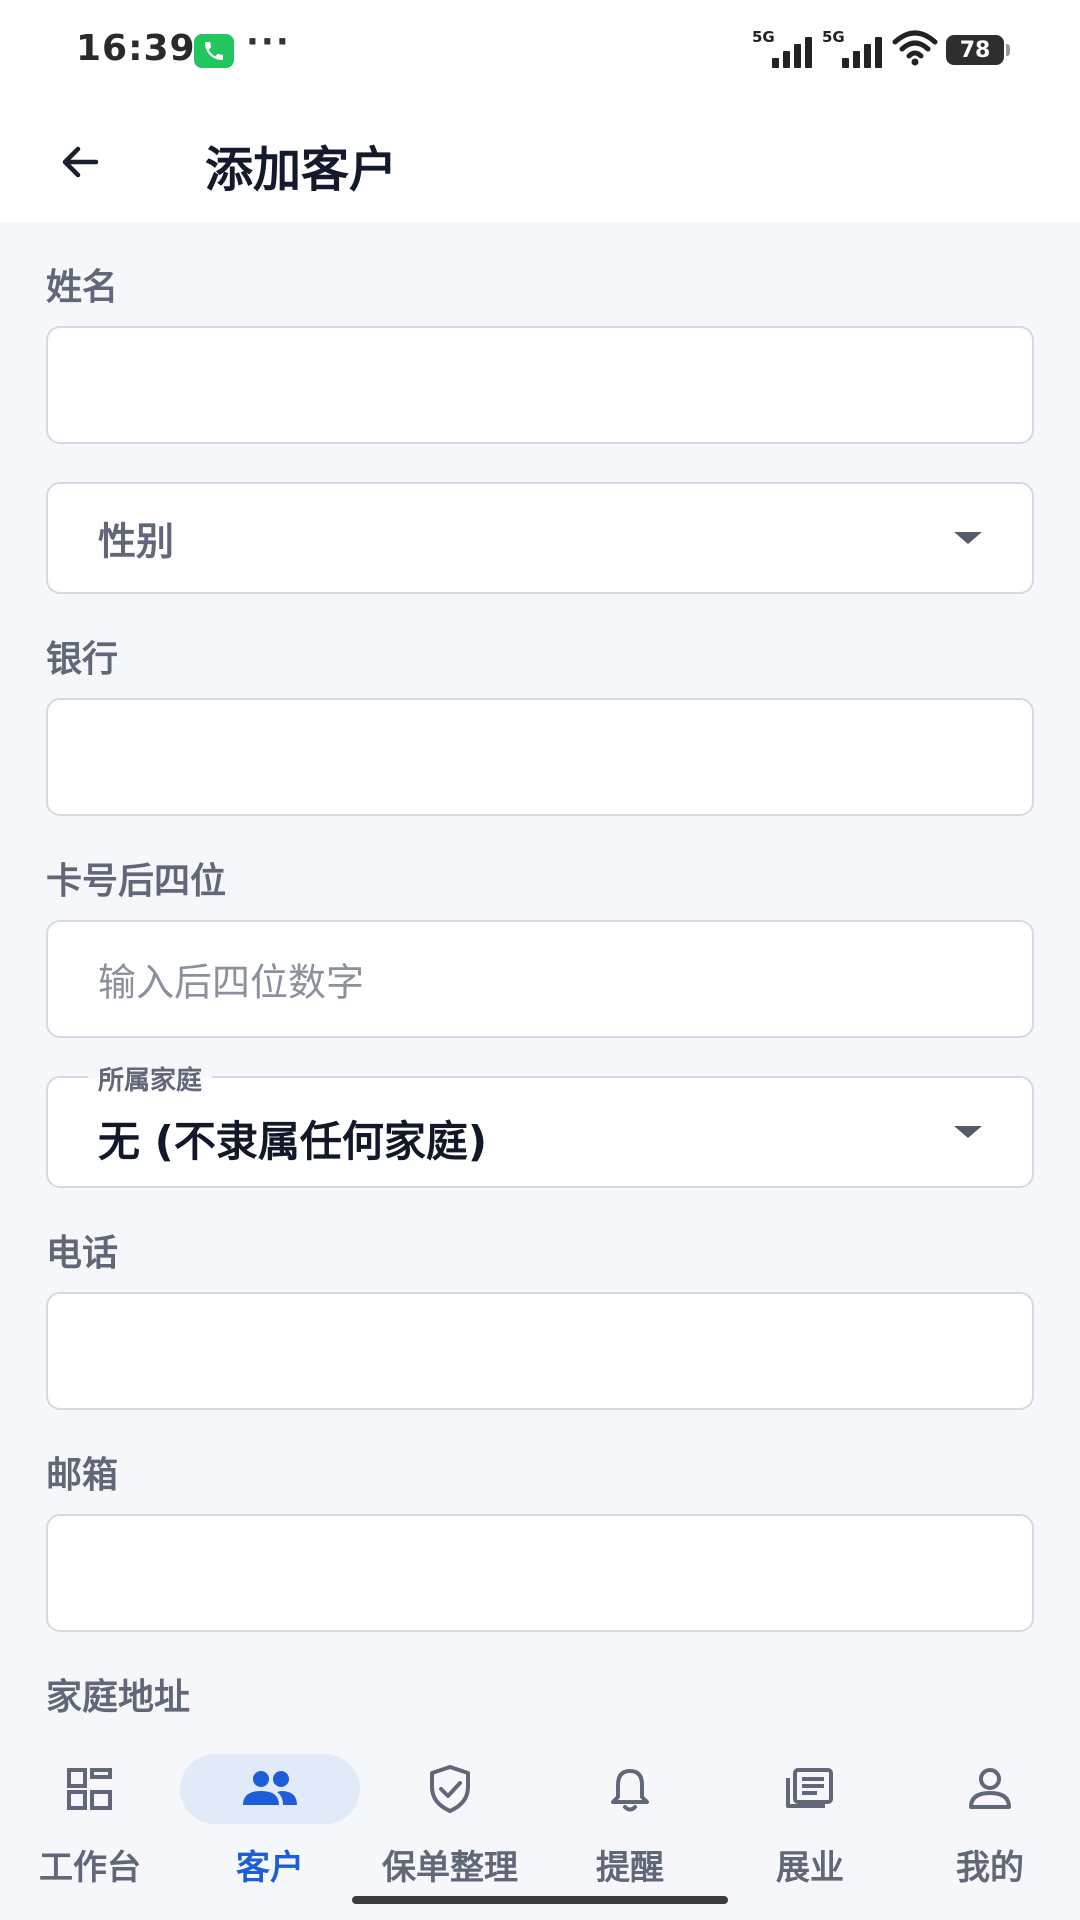 This screenshot has height=1920, width=1080. Describe the element at coordinates (136, 541) in the screenshot. I see `gender-select-placeholder: 性别` at that location.